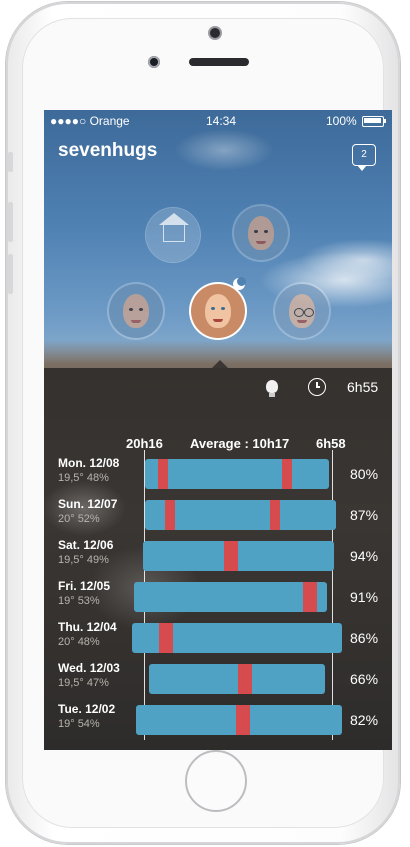 This screenshot has width=410, height=847. What do you see at coordinates (364, 597) in the screenshot?
I see `sleep-quality-percent: 91%` at bounding box center [364, 597].